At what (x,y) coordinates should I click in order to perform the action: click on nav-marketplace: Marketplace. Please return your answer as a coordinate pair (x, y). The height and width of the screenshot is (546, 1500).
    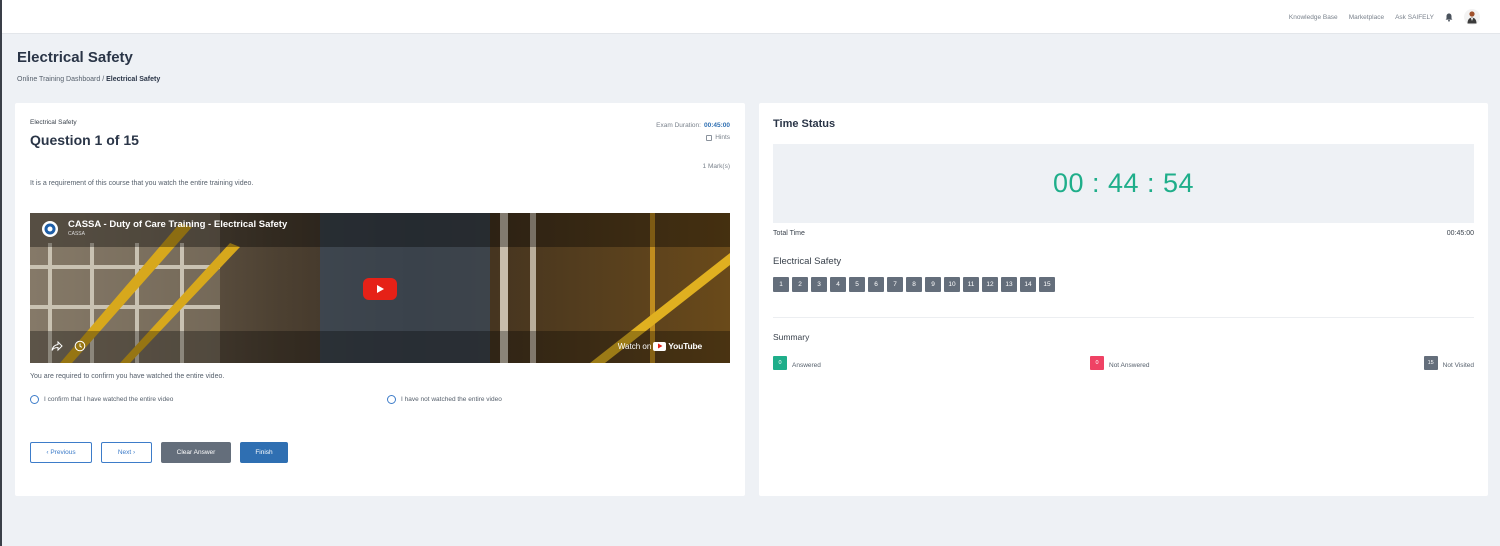
    Looking at the image, I should click on (1366, 17).